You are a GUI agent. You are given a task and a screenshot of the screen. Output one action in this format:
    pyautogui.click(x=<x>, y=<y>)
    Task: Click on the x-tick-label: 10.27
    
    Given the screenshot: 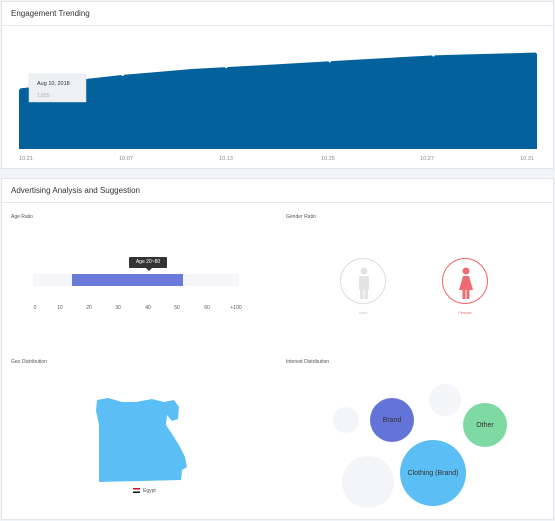 What is the action you would take?
    pyautogui.click(x=427, y=159)
    